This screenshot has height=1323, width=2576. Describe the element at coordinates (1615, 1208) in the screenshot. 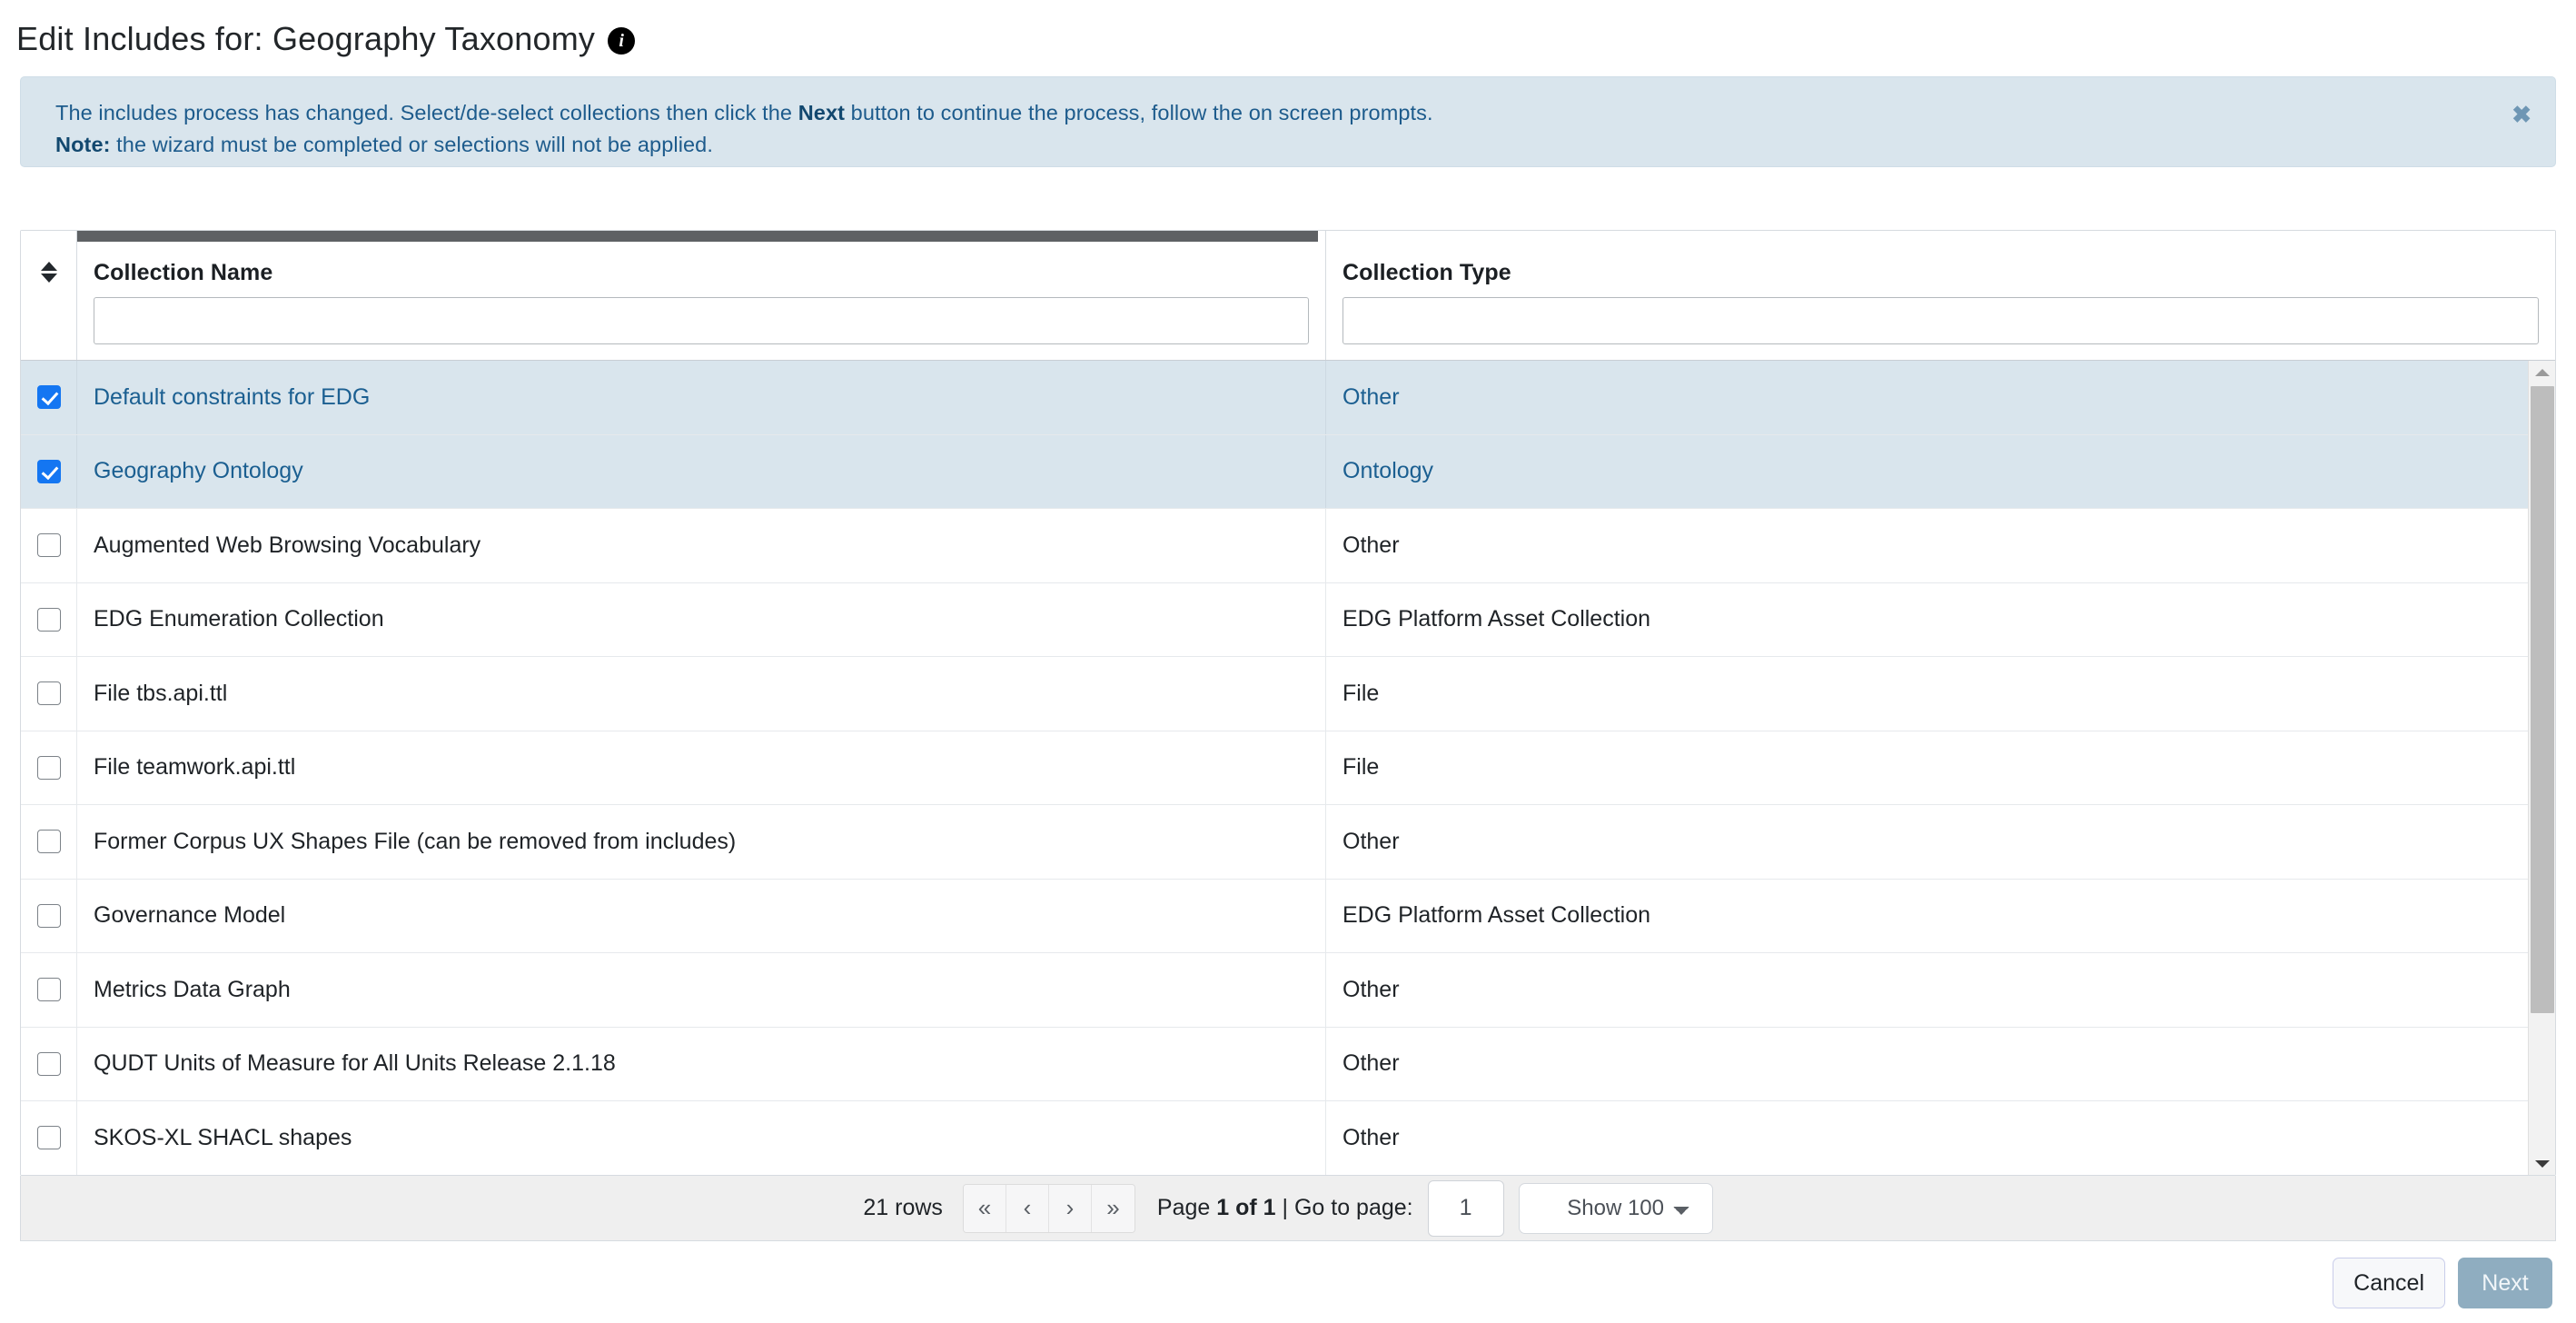

I see `page-size-select: Show 100` at that location.